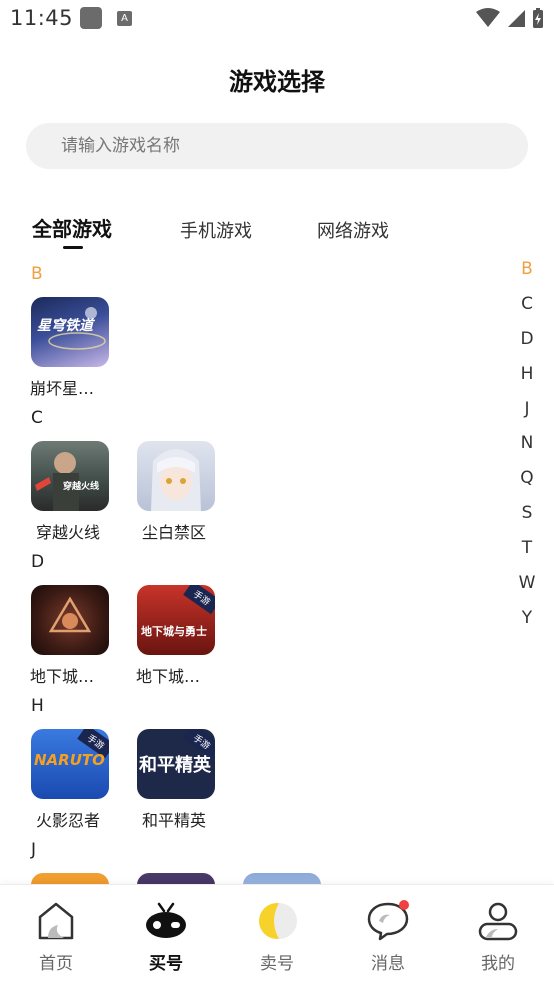  Describe the element at coordinates (166, 920) in the screenshot. I see `gamepad-icon` at that location.